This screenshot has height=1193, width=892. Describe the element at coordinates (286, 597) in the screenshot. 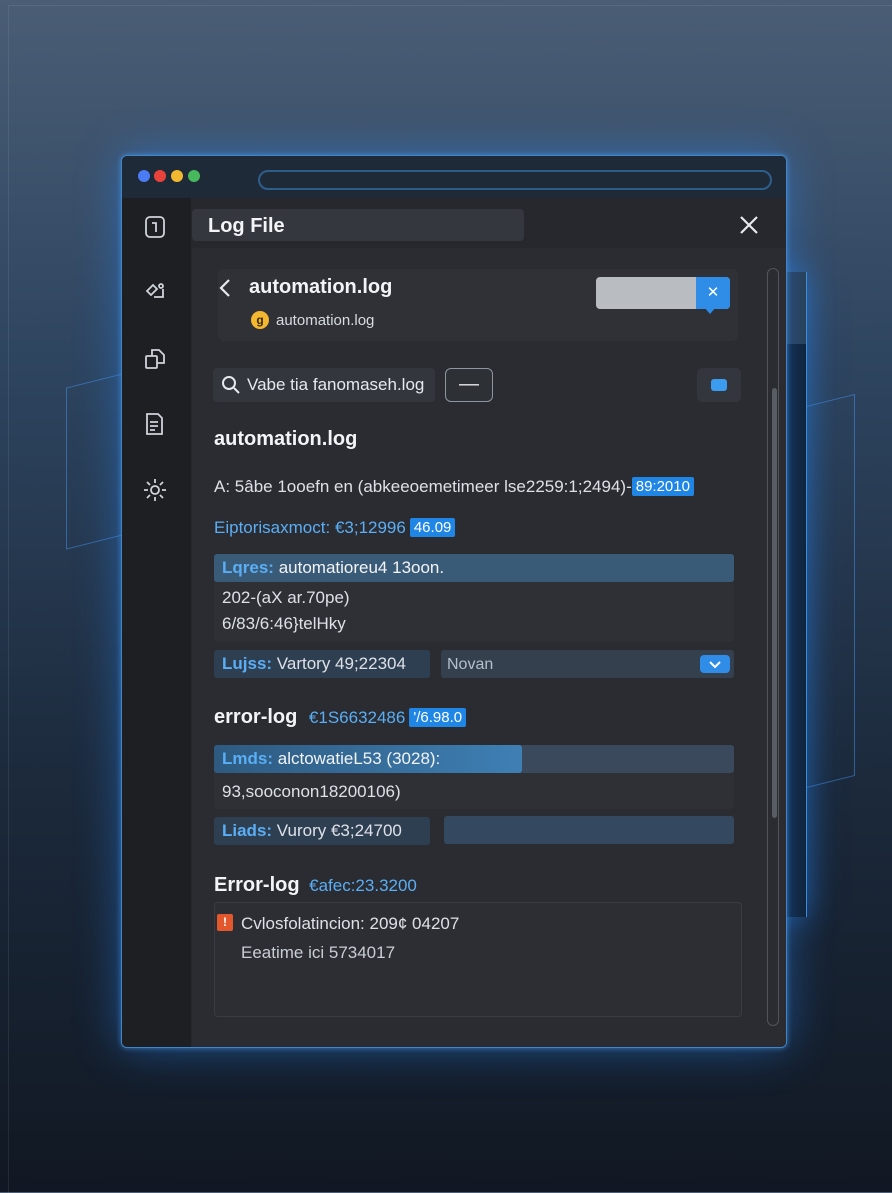

I see `log-detail-line: 202-(aX ar.70pe)` at that location.